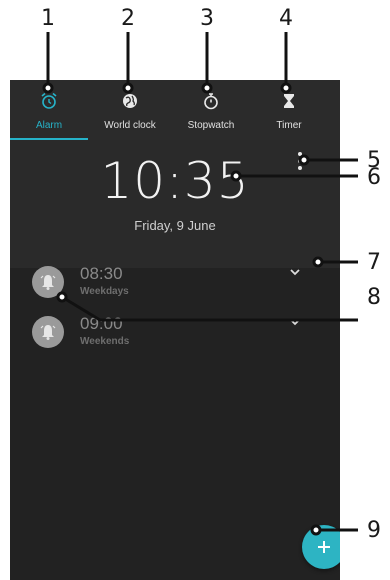 The width and height of the screenshot is (390, 580). Describe the element at coordinates (286, 18) in the screenshot. I see `callout-number-4: 4` at that location.